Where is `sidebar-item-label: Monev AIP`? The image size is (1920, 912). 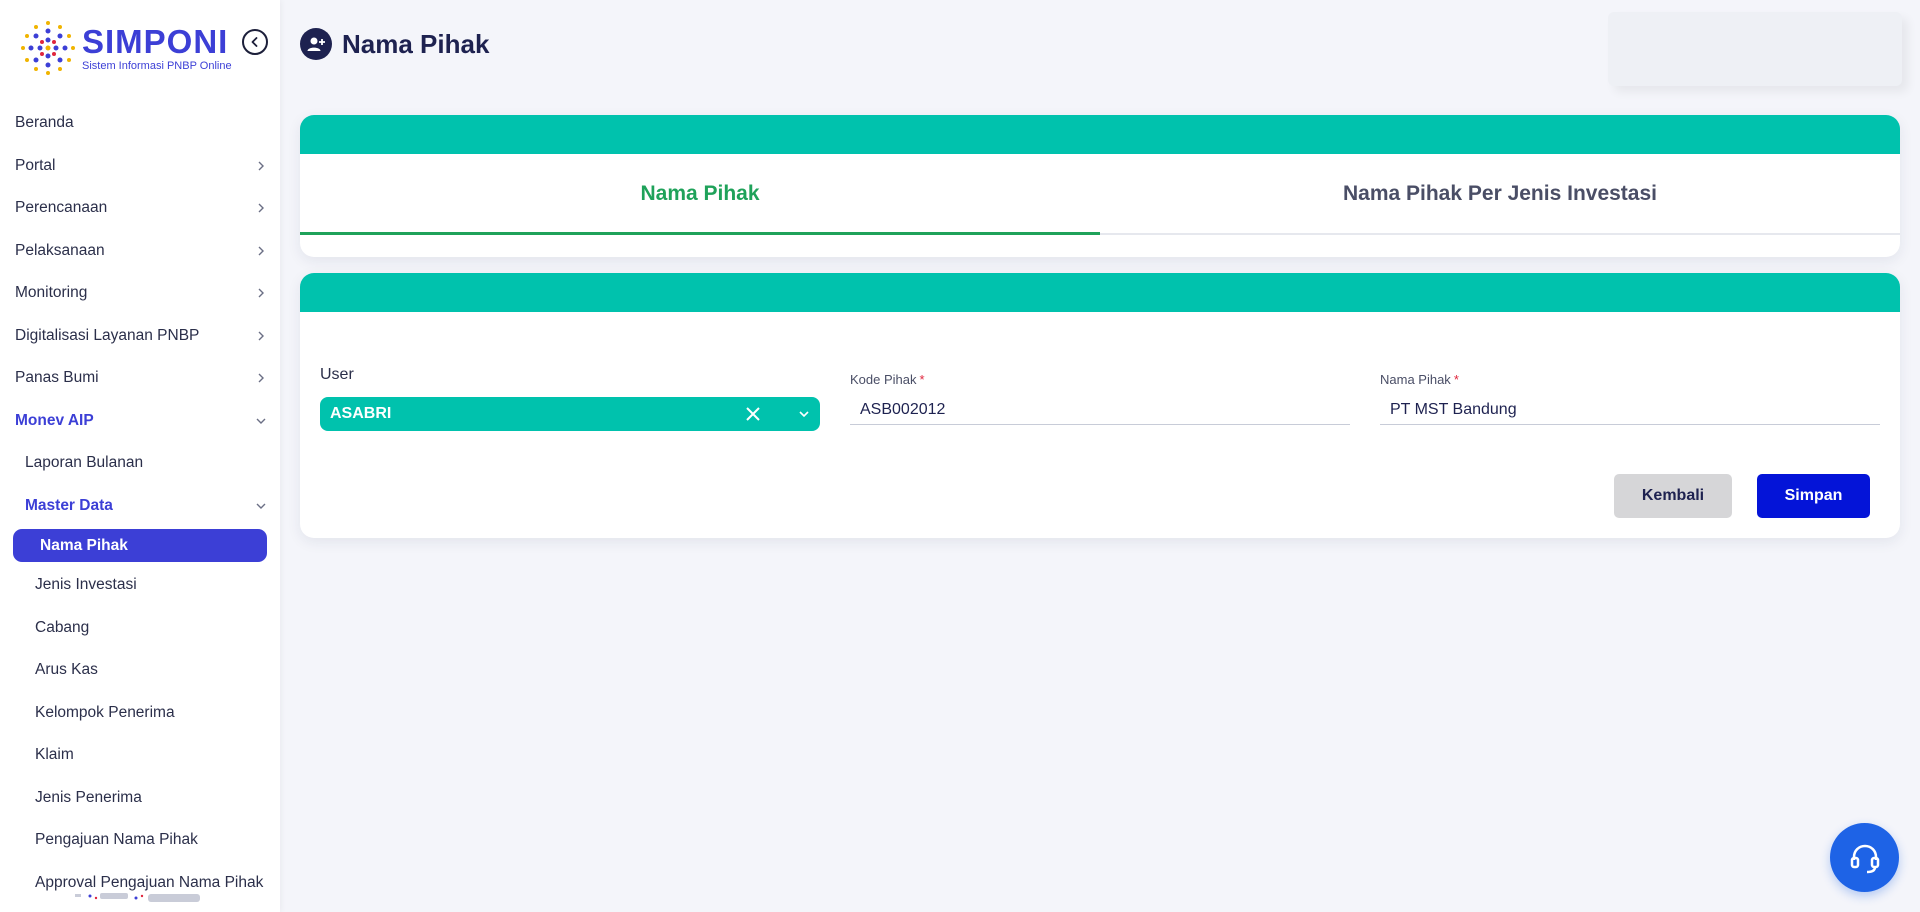 sidebar-item-label: Monev AIP is located at coordinates (54, 420).